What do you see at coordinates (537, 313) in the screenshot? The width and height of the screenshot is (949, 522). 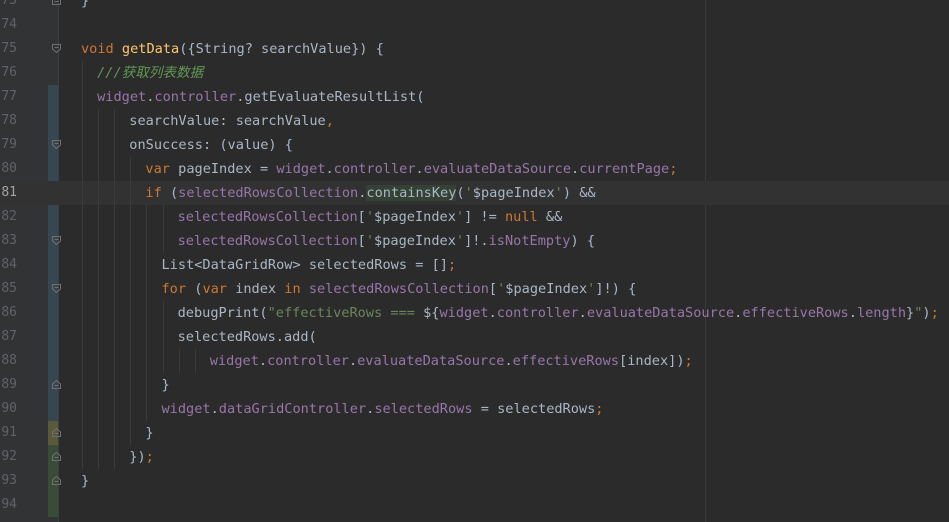 I see `code-token: controller` at bounding box center [537, 313].